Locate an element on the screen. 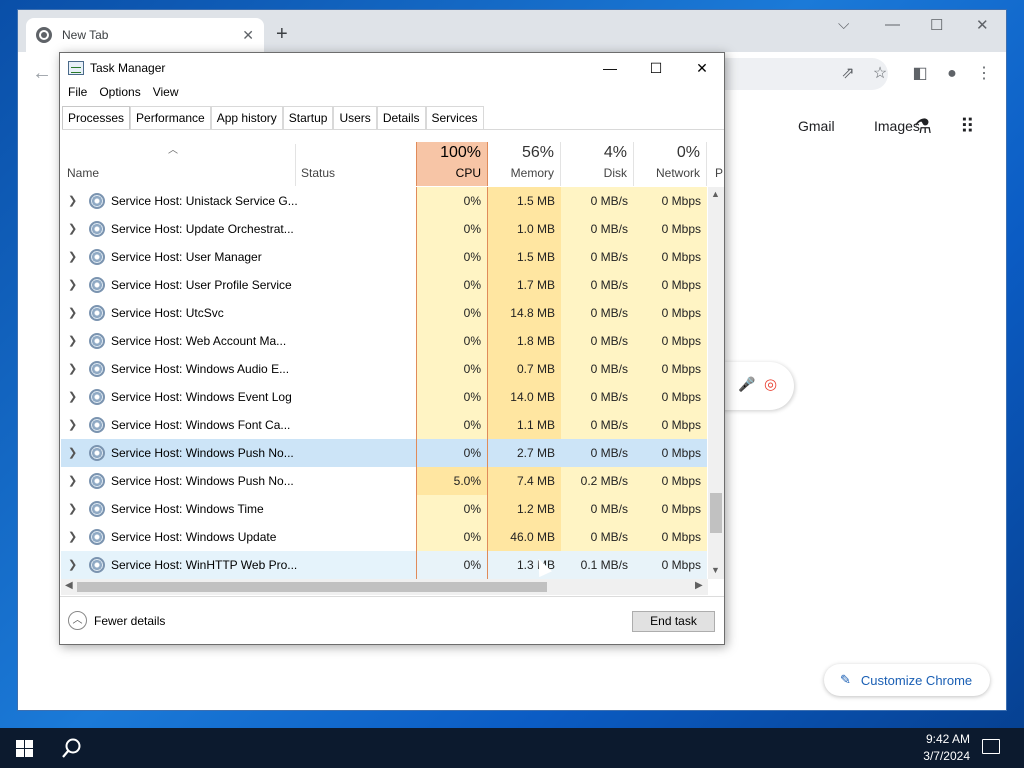 This screenshot has width=1024, height=768. memory-cell: 1.3 MB is located at coordinates (524, 565).